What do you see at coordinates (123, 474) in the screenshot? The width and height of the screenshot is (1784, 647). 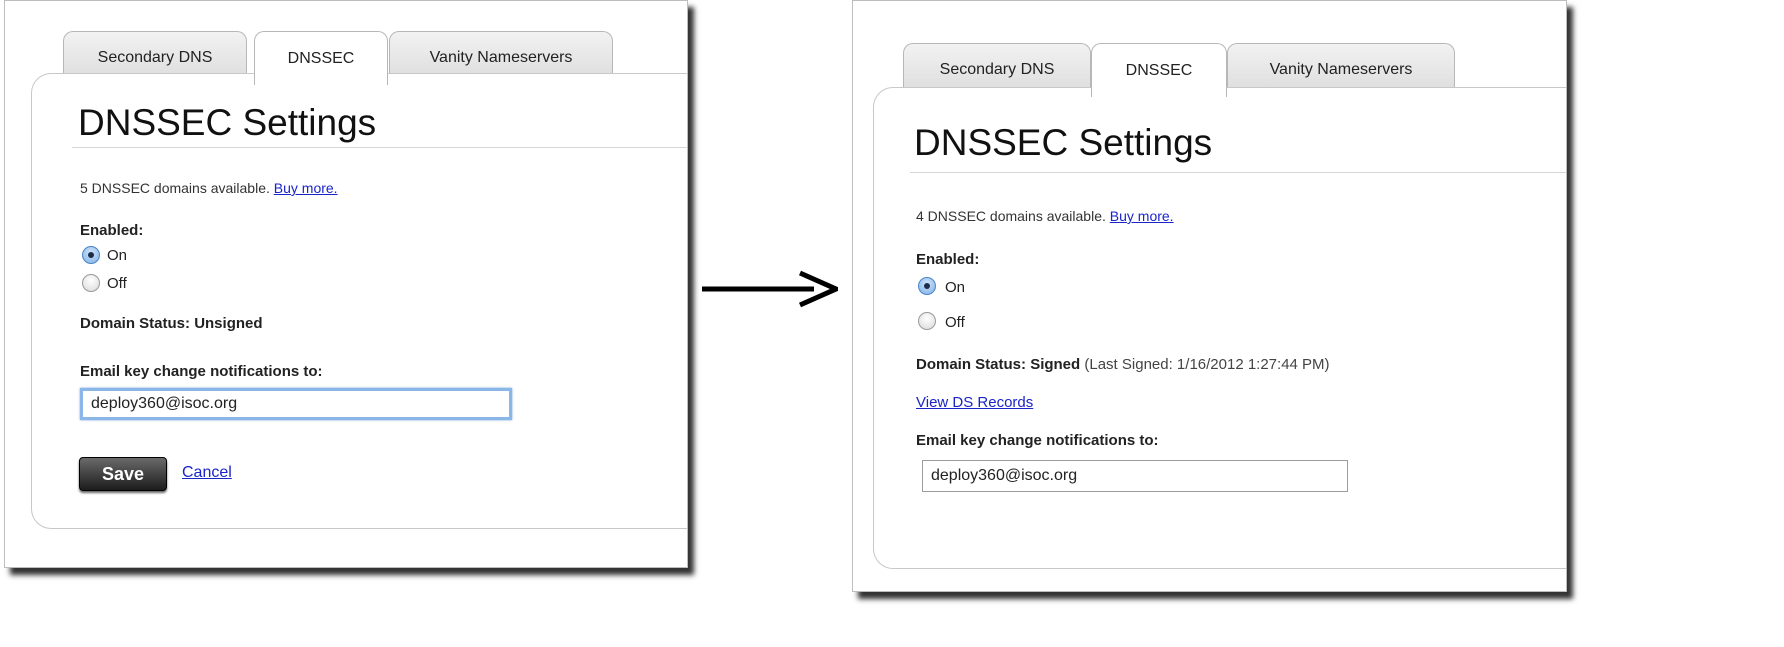 I see `save-button: Save` at bounding box center [123, 474].